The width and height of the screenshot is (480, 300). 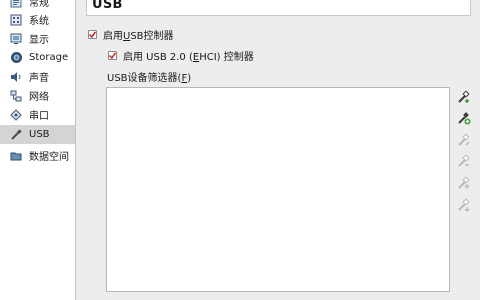 I want to click on move-filter-down-icon, so click(x=464, y=206).